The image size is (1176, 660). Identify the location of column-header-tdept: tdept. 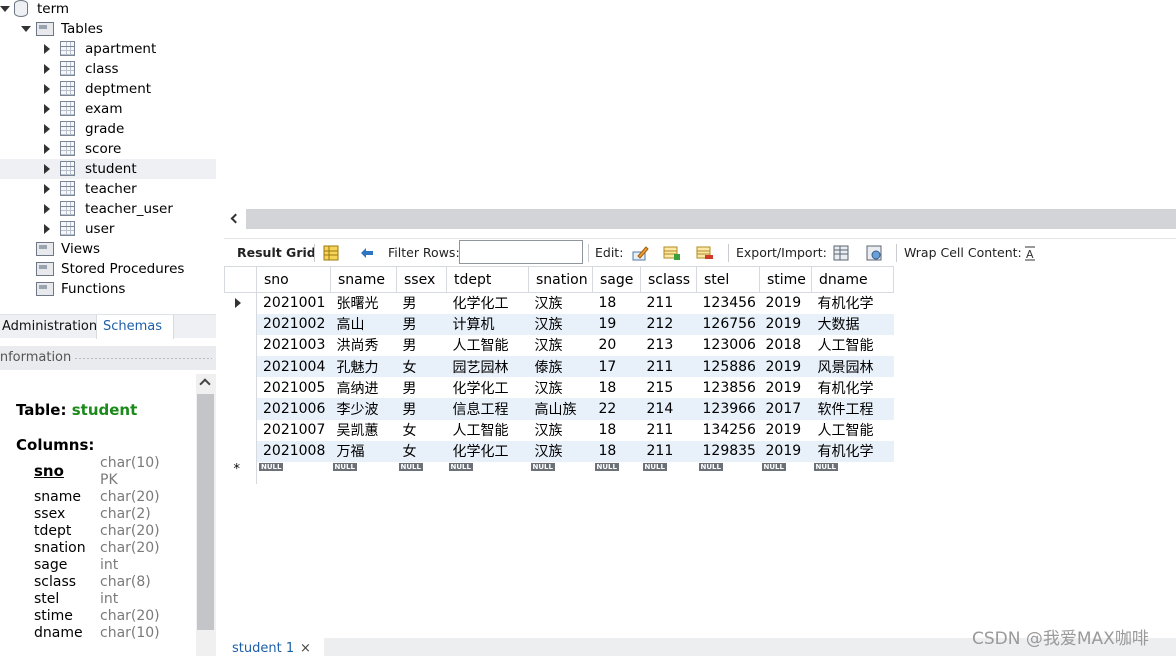
(487, 279).